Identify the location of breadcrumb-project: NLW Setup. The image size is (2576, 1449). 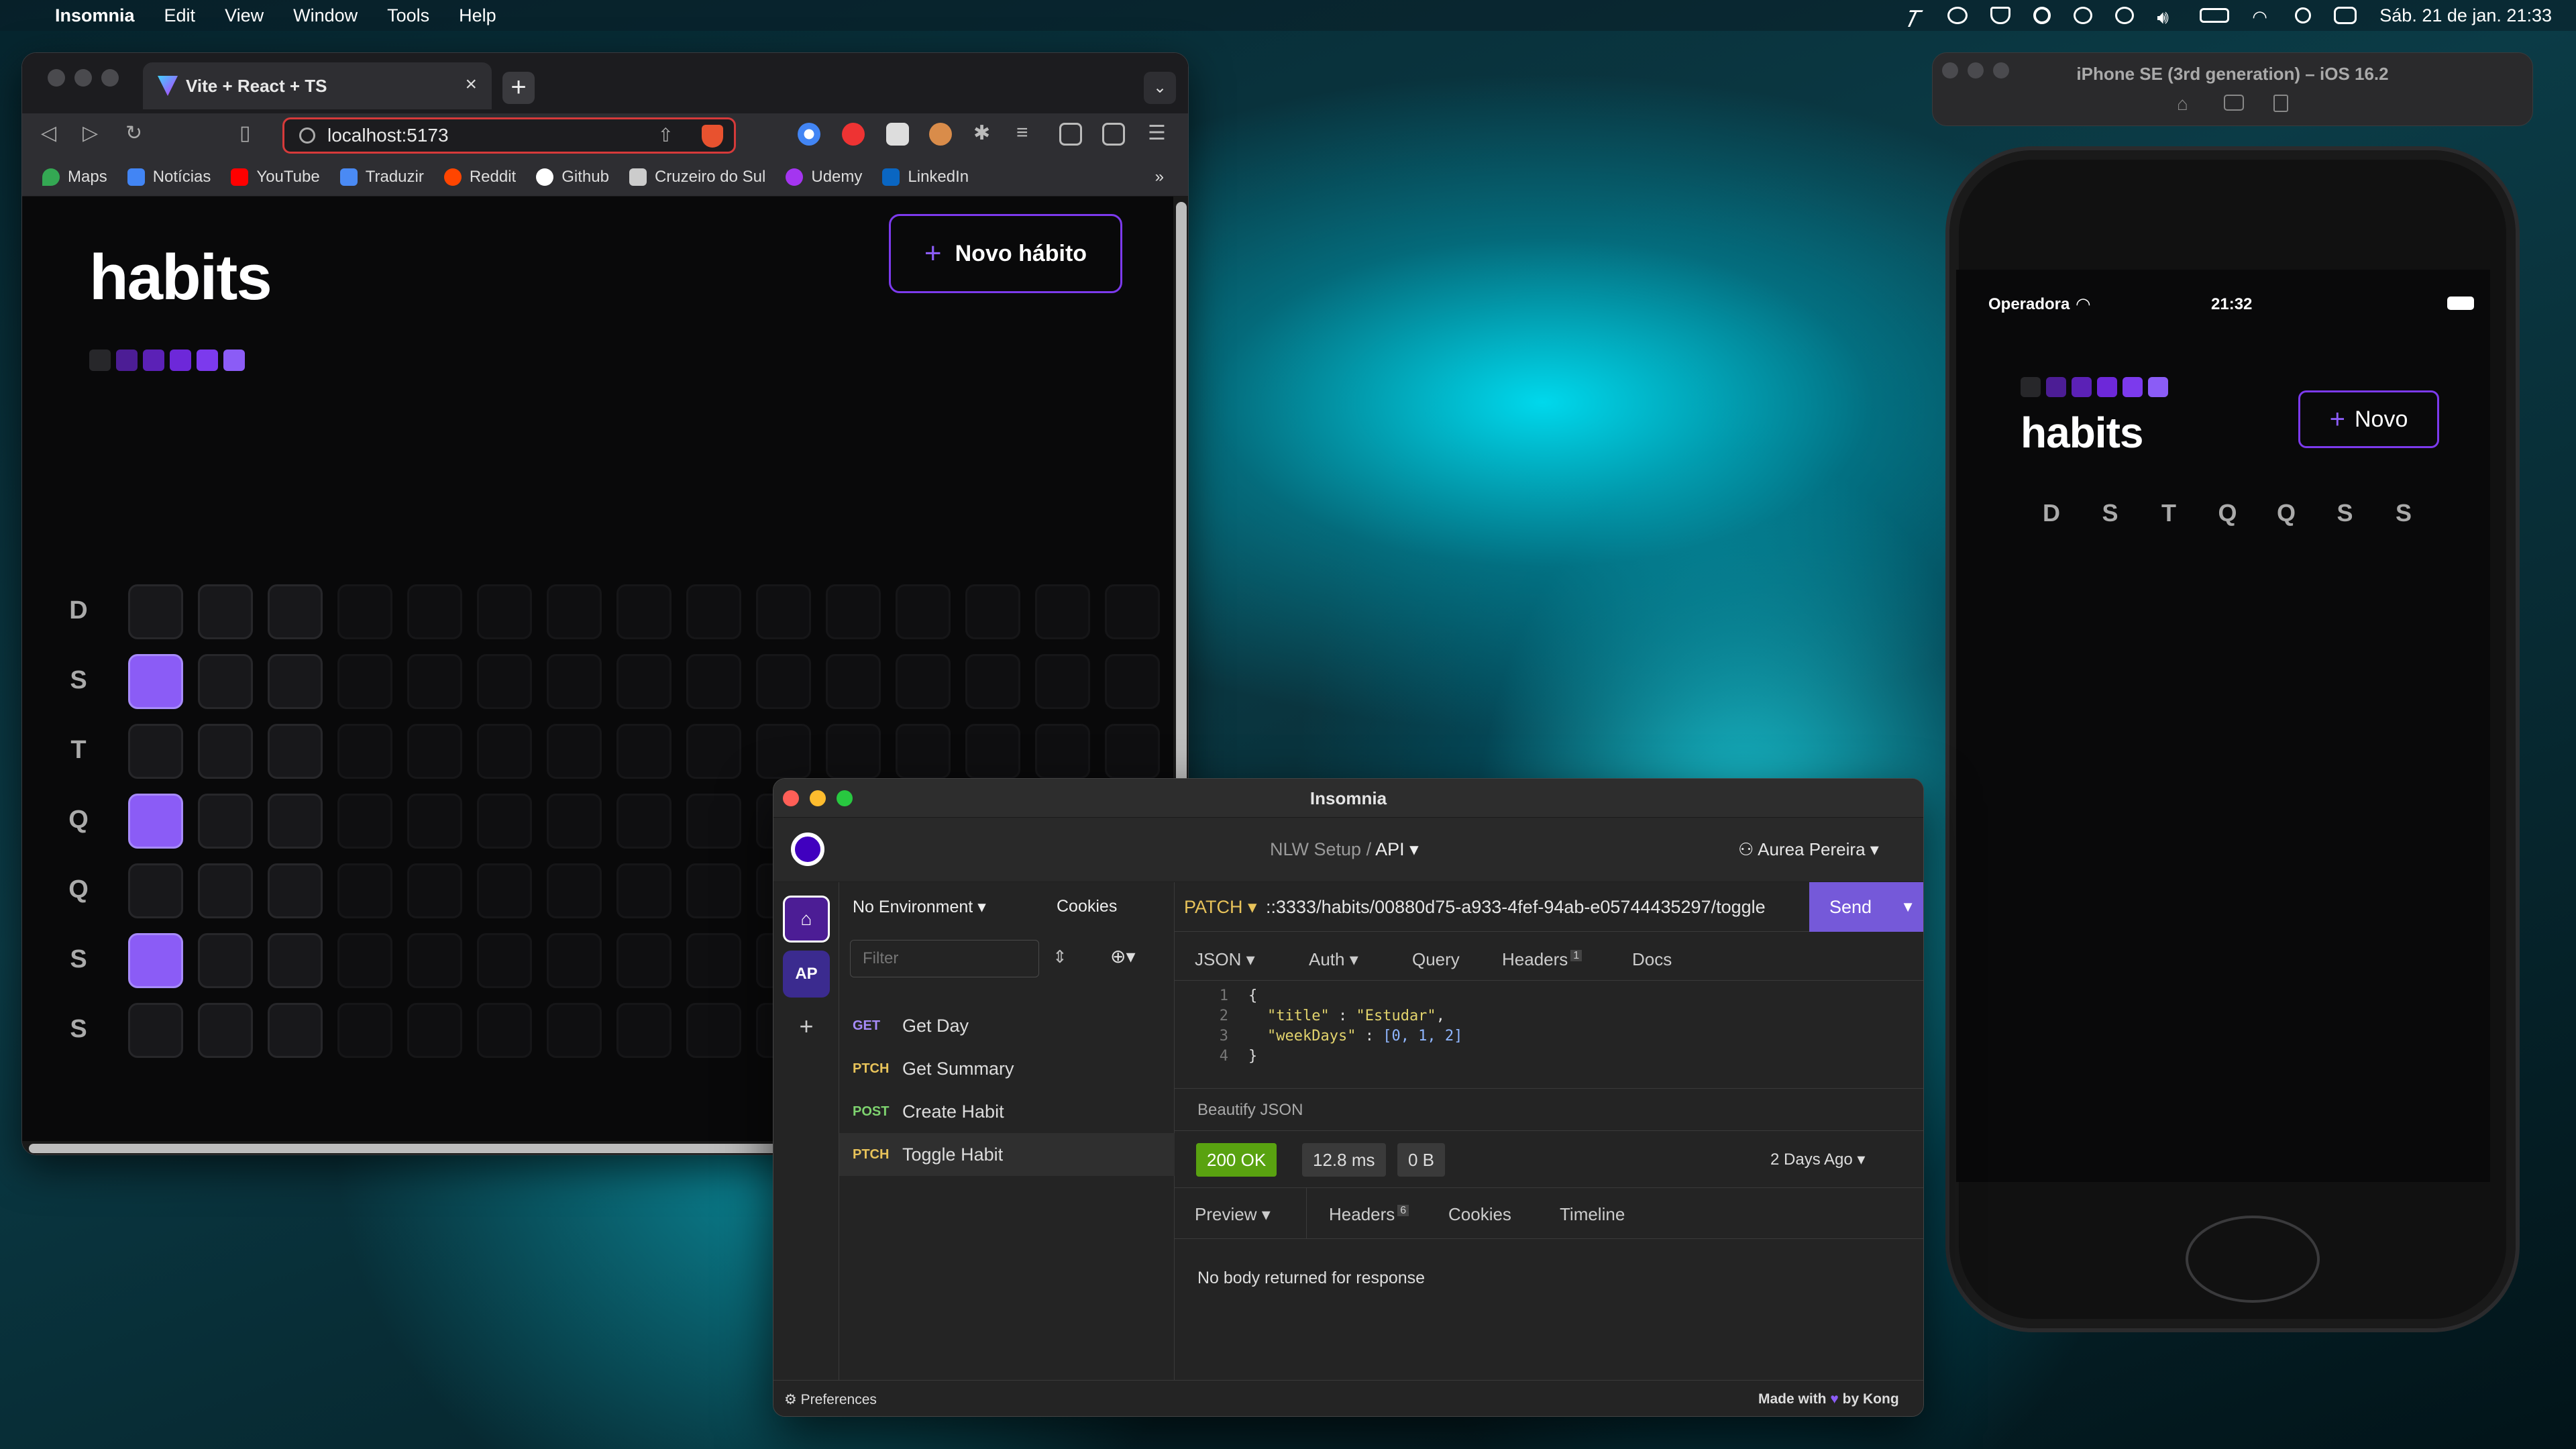
(1315, 849).